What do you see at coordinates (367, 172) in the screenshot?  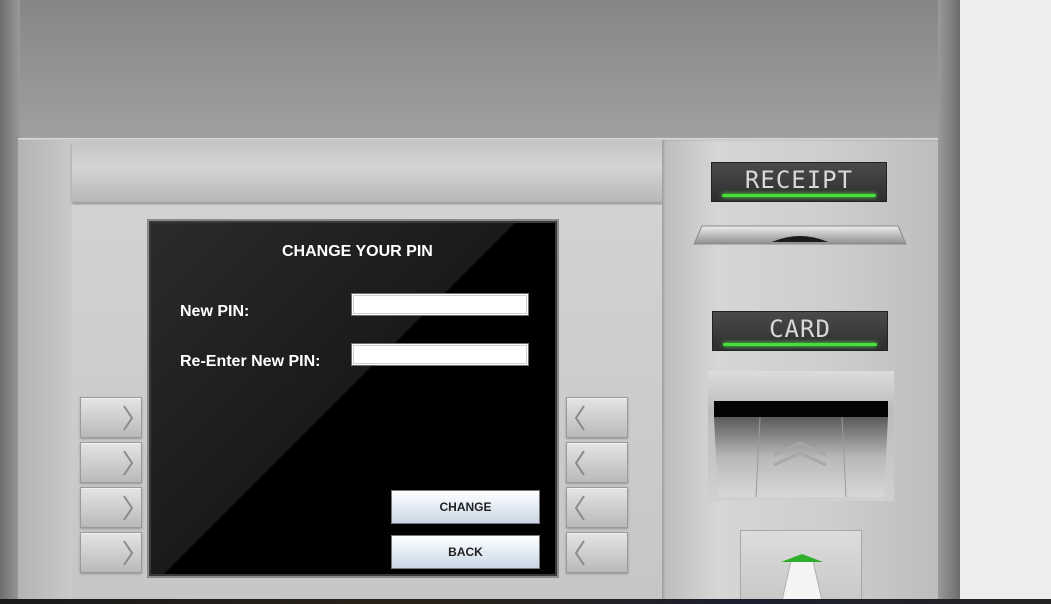 I see `screen-visor` at bounding box center [367, 172].